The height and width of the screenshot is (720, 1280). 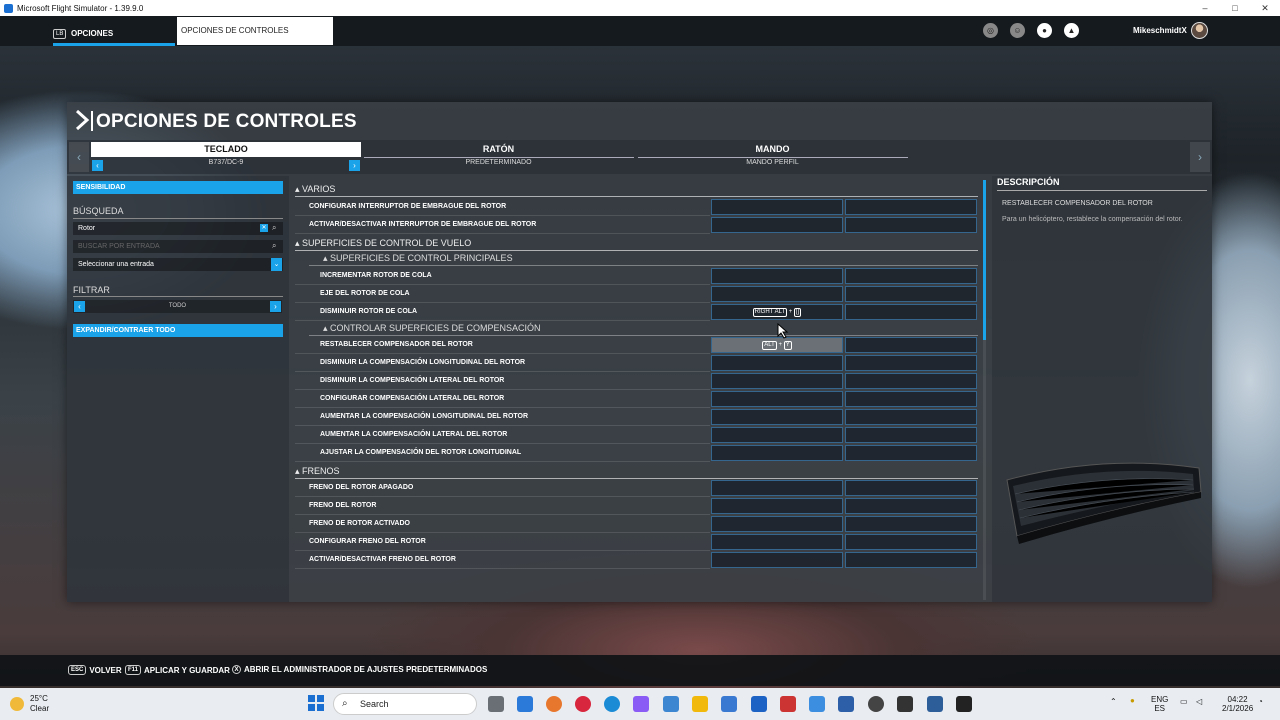 I want to click on binding-row: ACTIVAR/DESACTIVAR FRENO DEL ROTOR, so click(x=636, y=560).